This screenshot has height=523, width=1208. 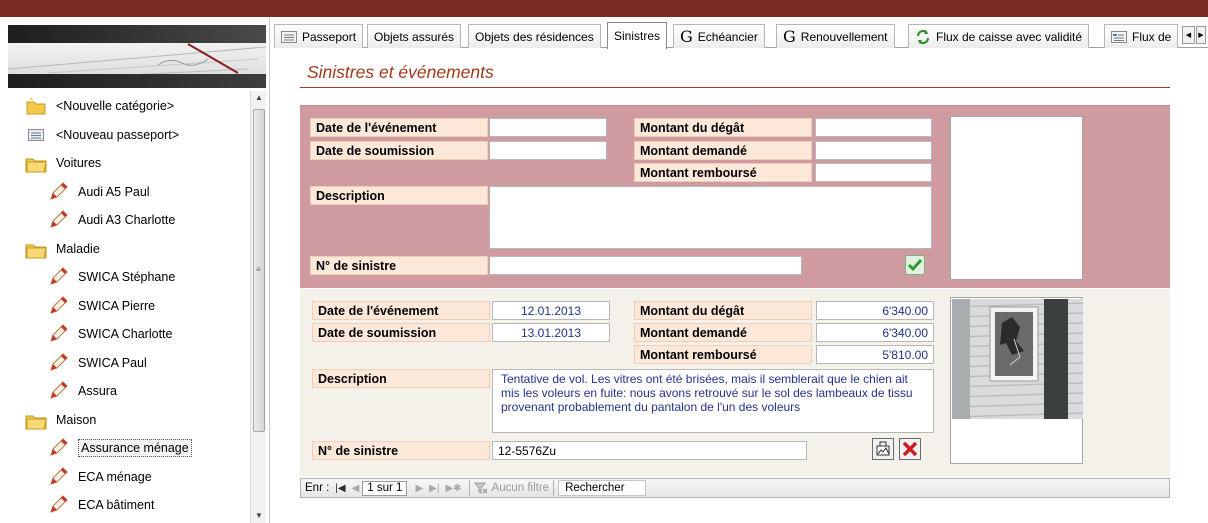 I want to click on tab-passeport: Passeport, so click(x=319, y=36).